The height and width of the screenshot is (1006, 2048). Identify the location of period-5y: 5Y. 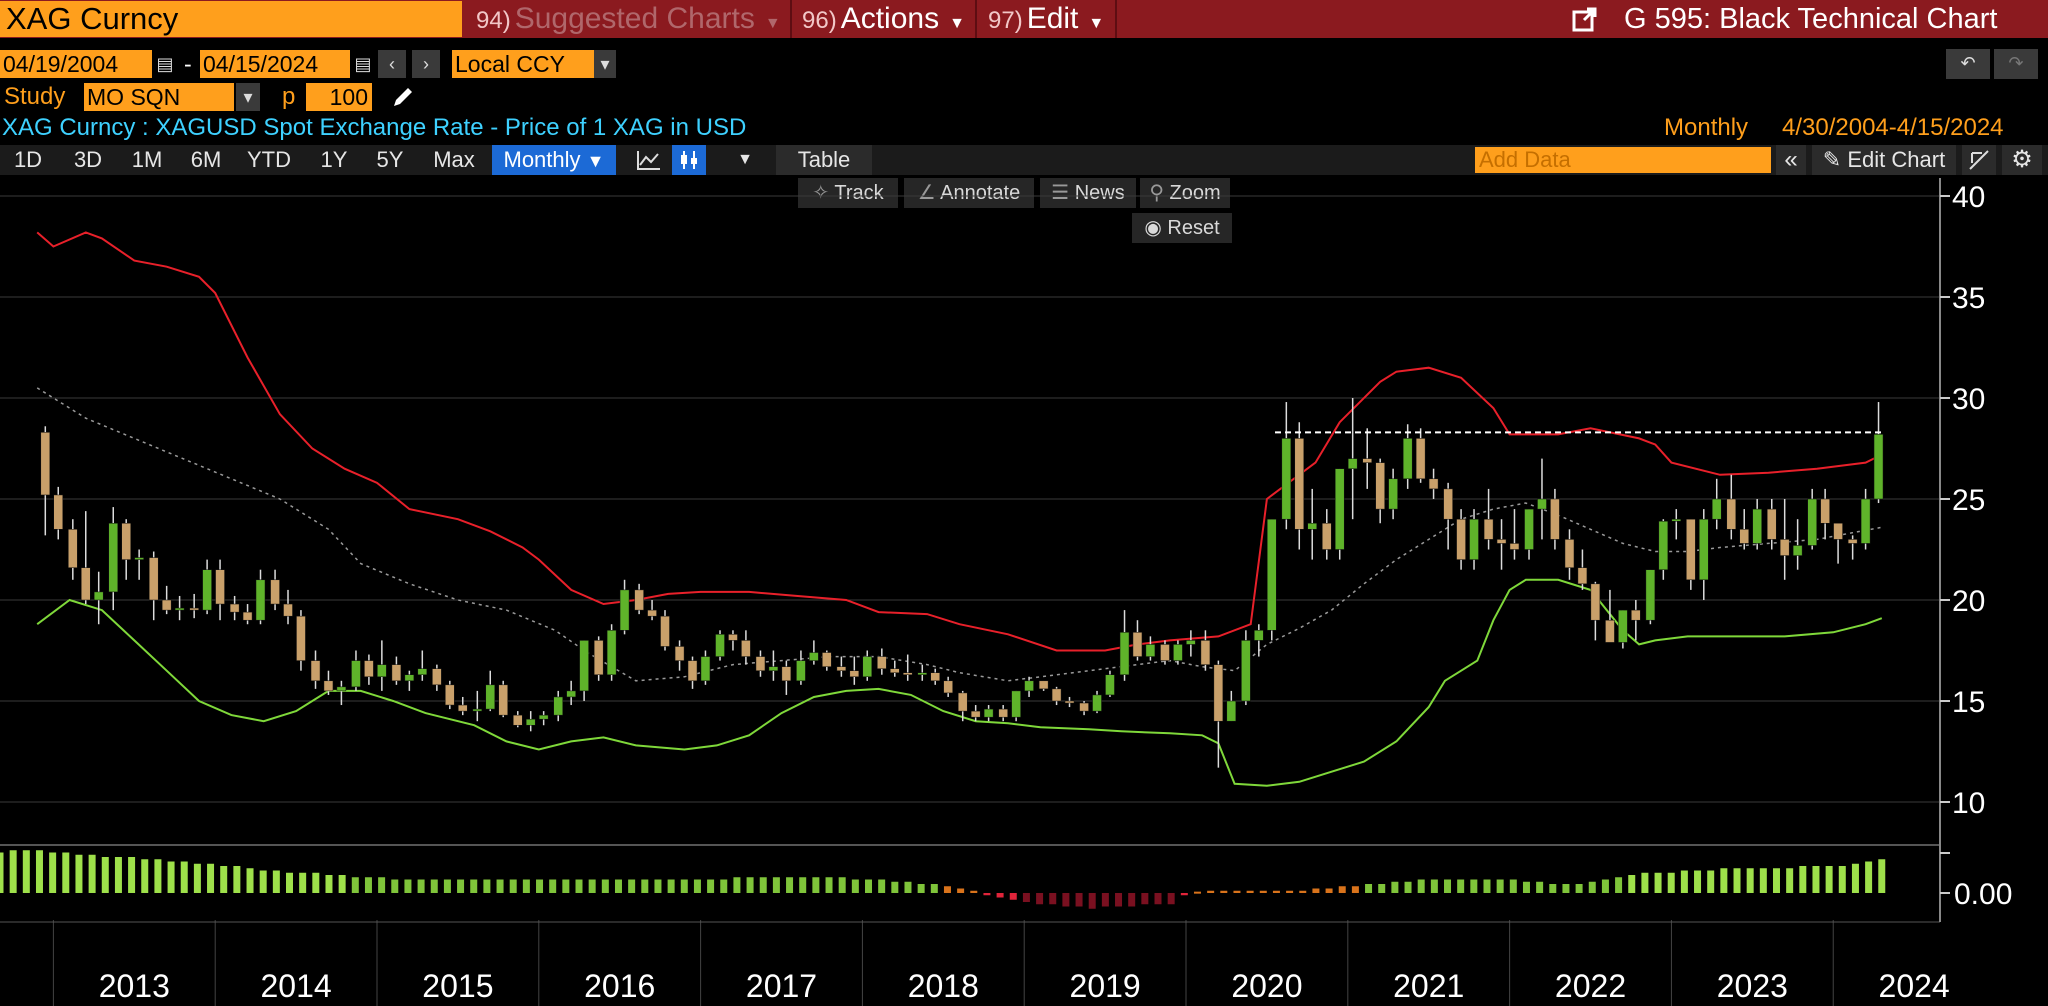
(390, 160).